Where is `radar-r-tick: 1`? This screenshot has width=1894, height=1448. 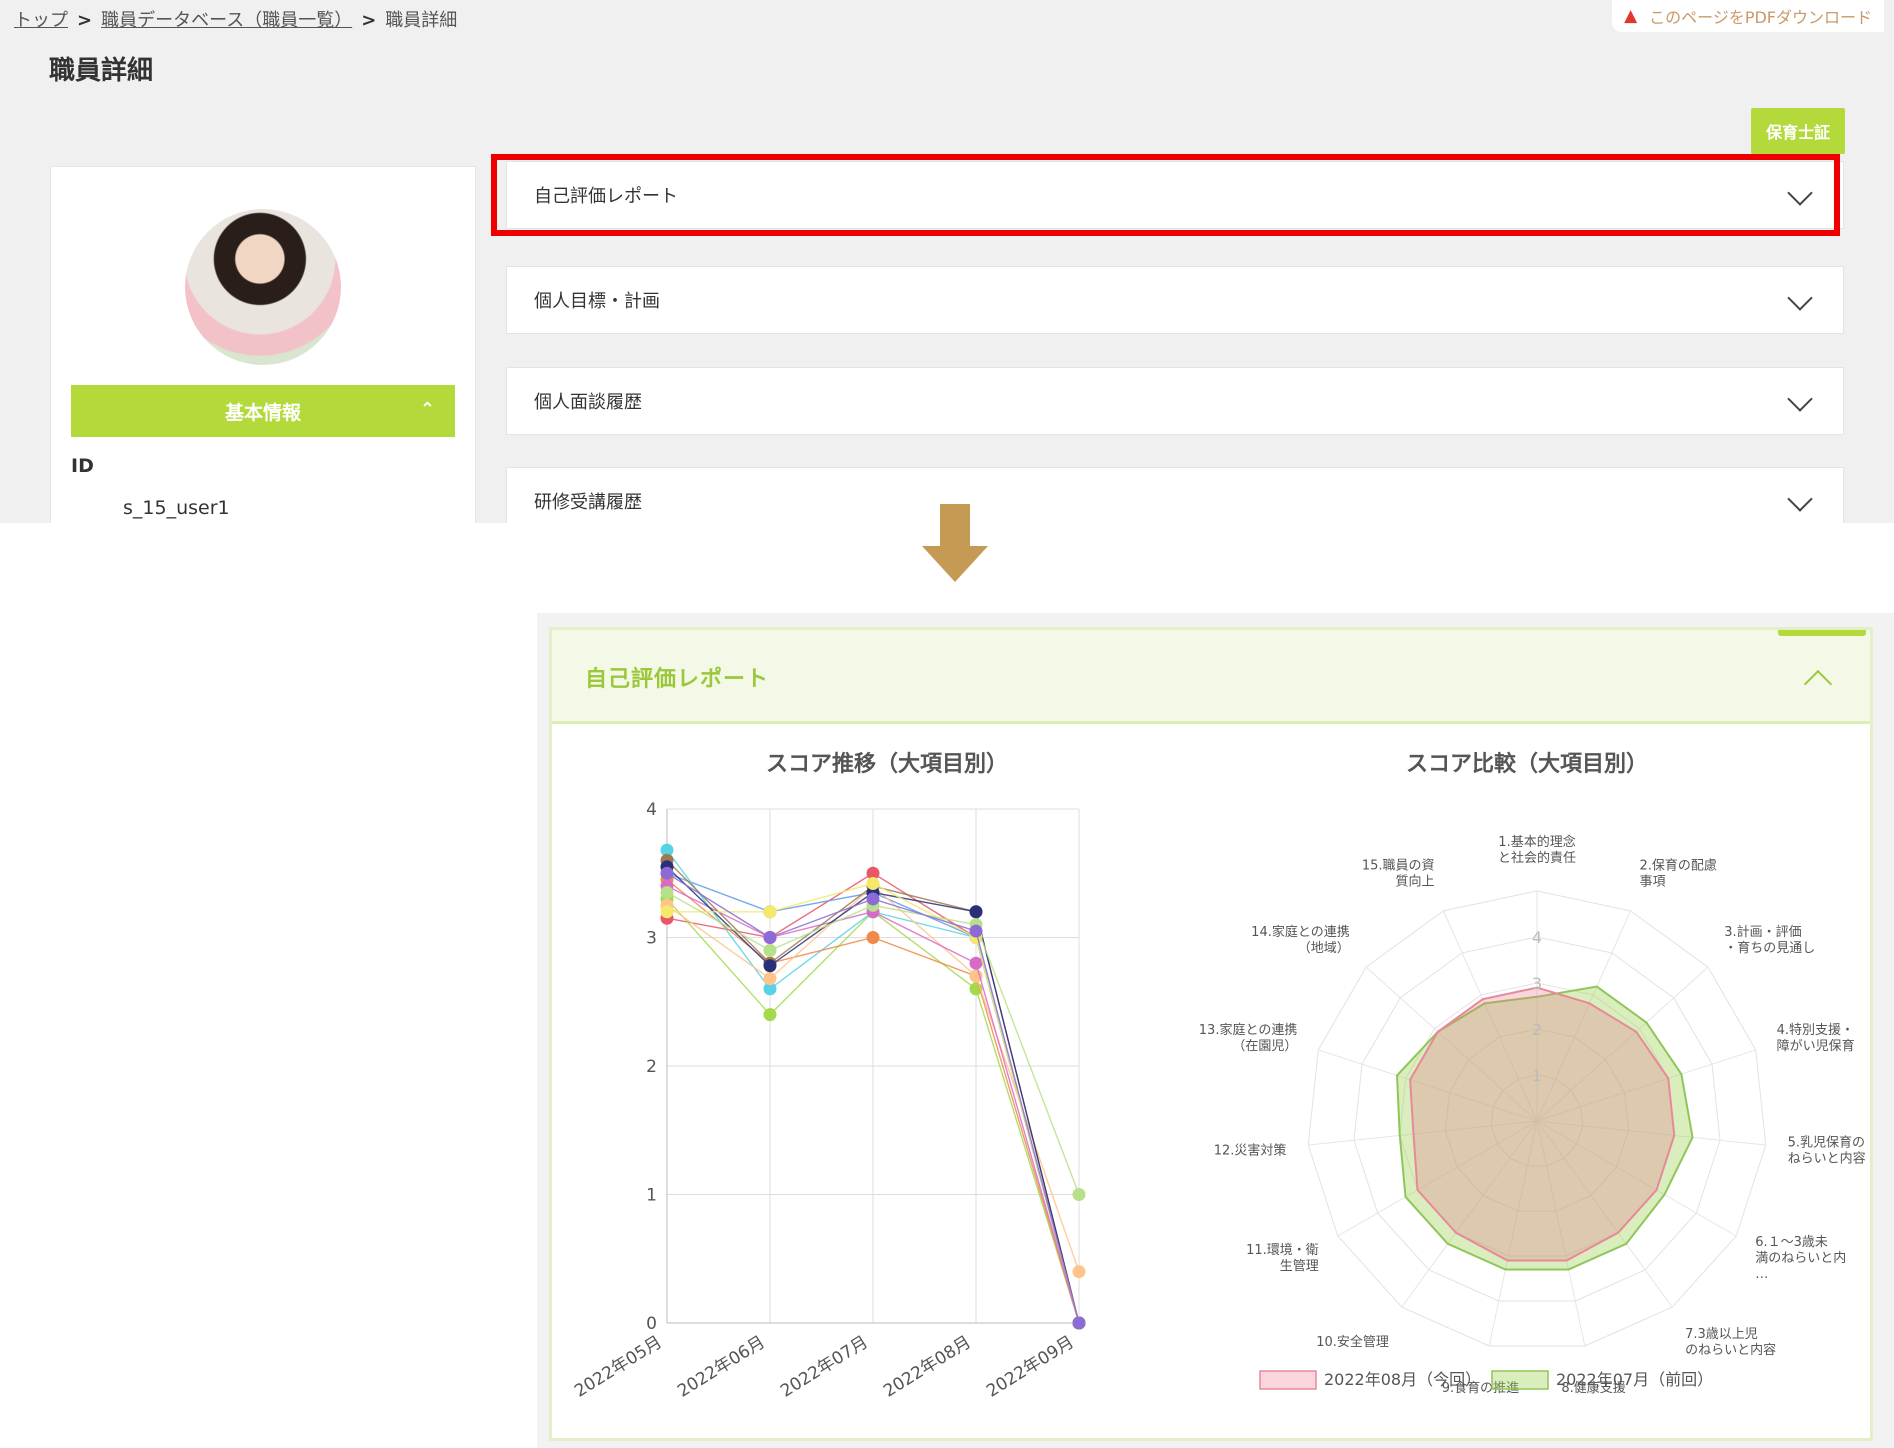 radar-r-tick: 1 is located at coordinates (1537, 1075).